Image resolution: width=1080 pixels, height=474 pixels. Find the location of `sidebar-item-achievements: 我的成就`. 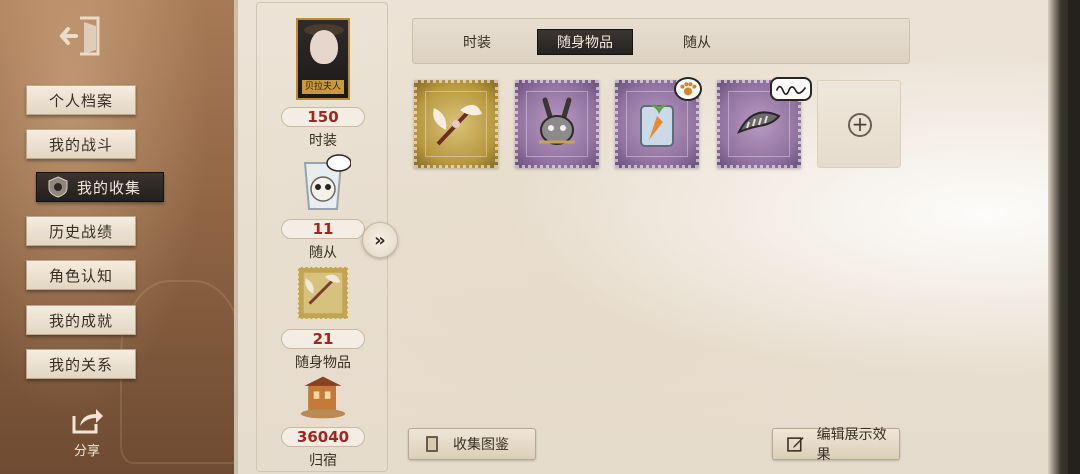

sidebar-item-achievements: 我的成就 is located at coordinates (81, 320).